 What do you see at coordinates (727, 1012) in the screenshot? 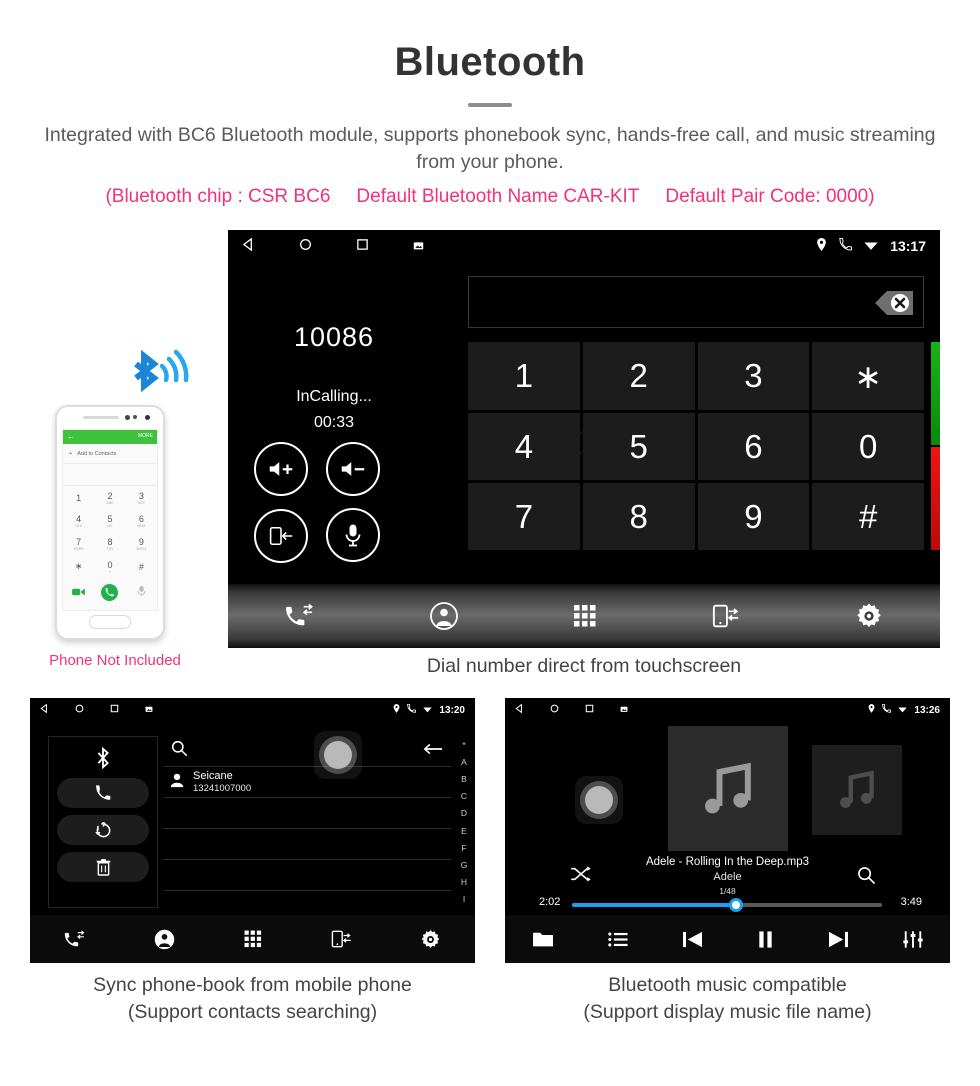
I see `music-caption-line2: (Support display music file name)` at bounding box center [727, 1012].